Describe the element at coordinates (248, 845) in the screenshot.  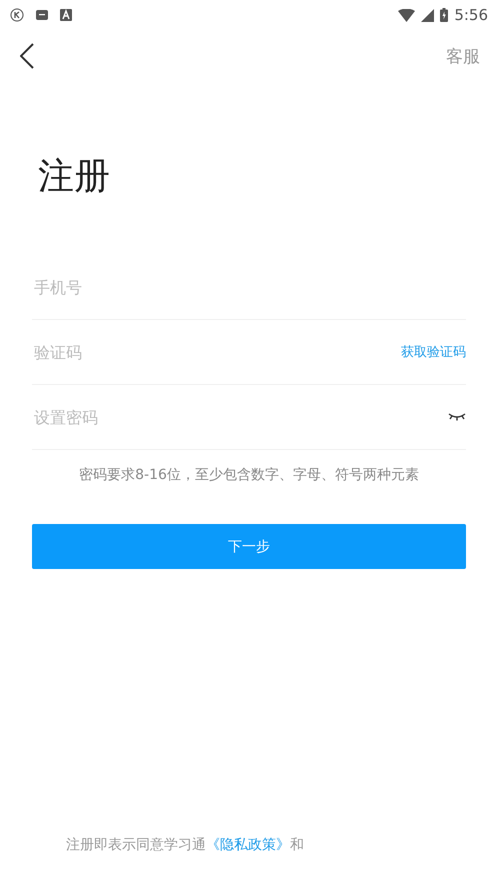
I see `privacy-policy-link: 《隐私政策》` at that location.